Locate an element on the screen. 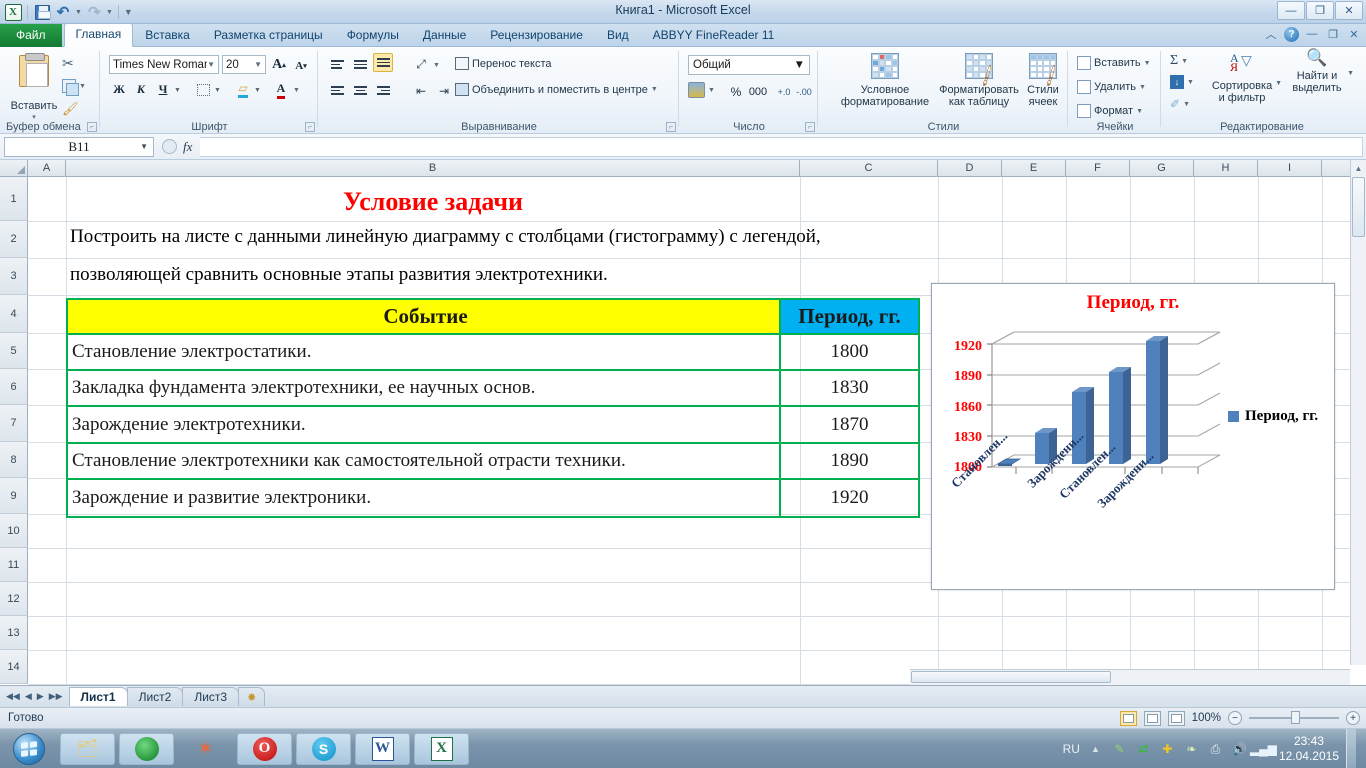  show-desktop-button is located at coordinates (1351, 748).